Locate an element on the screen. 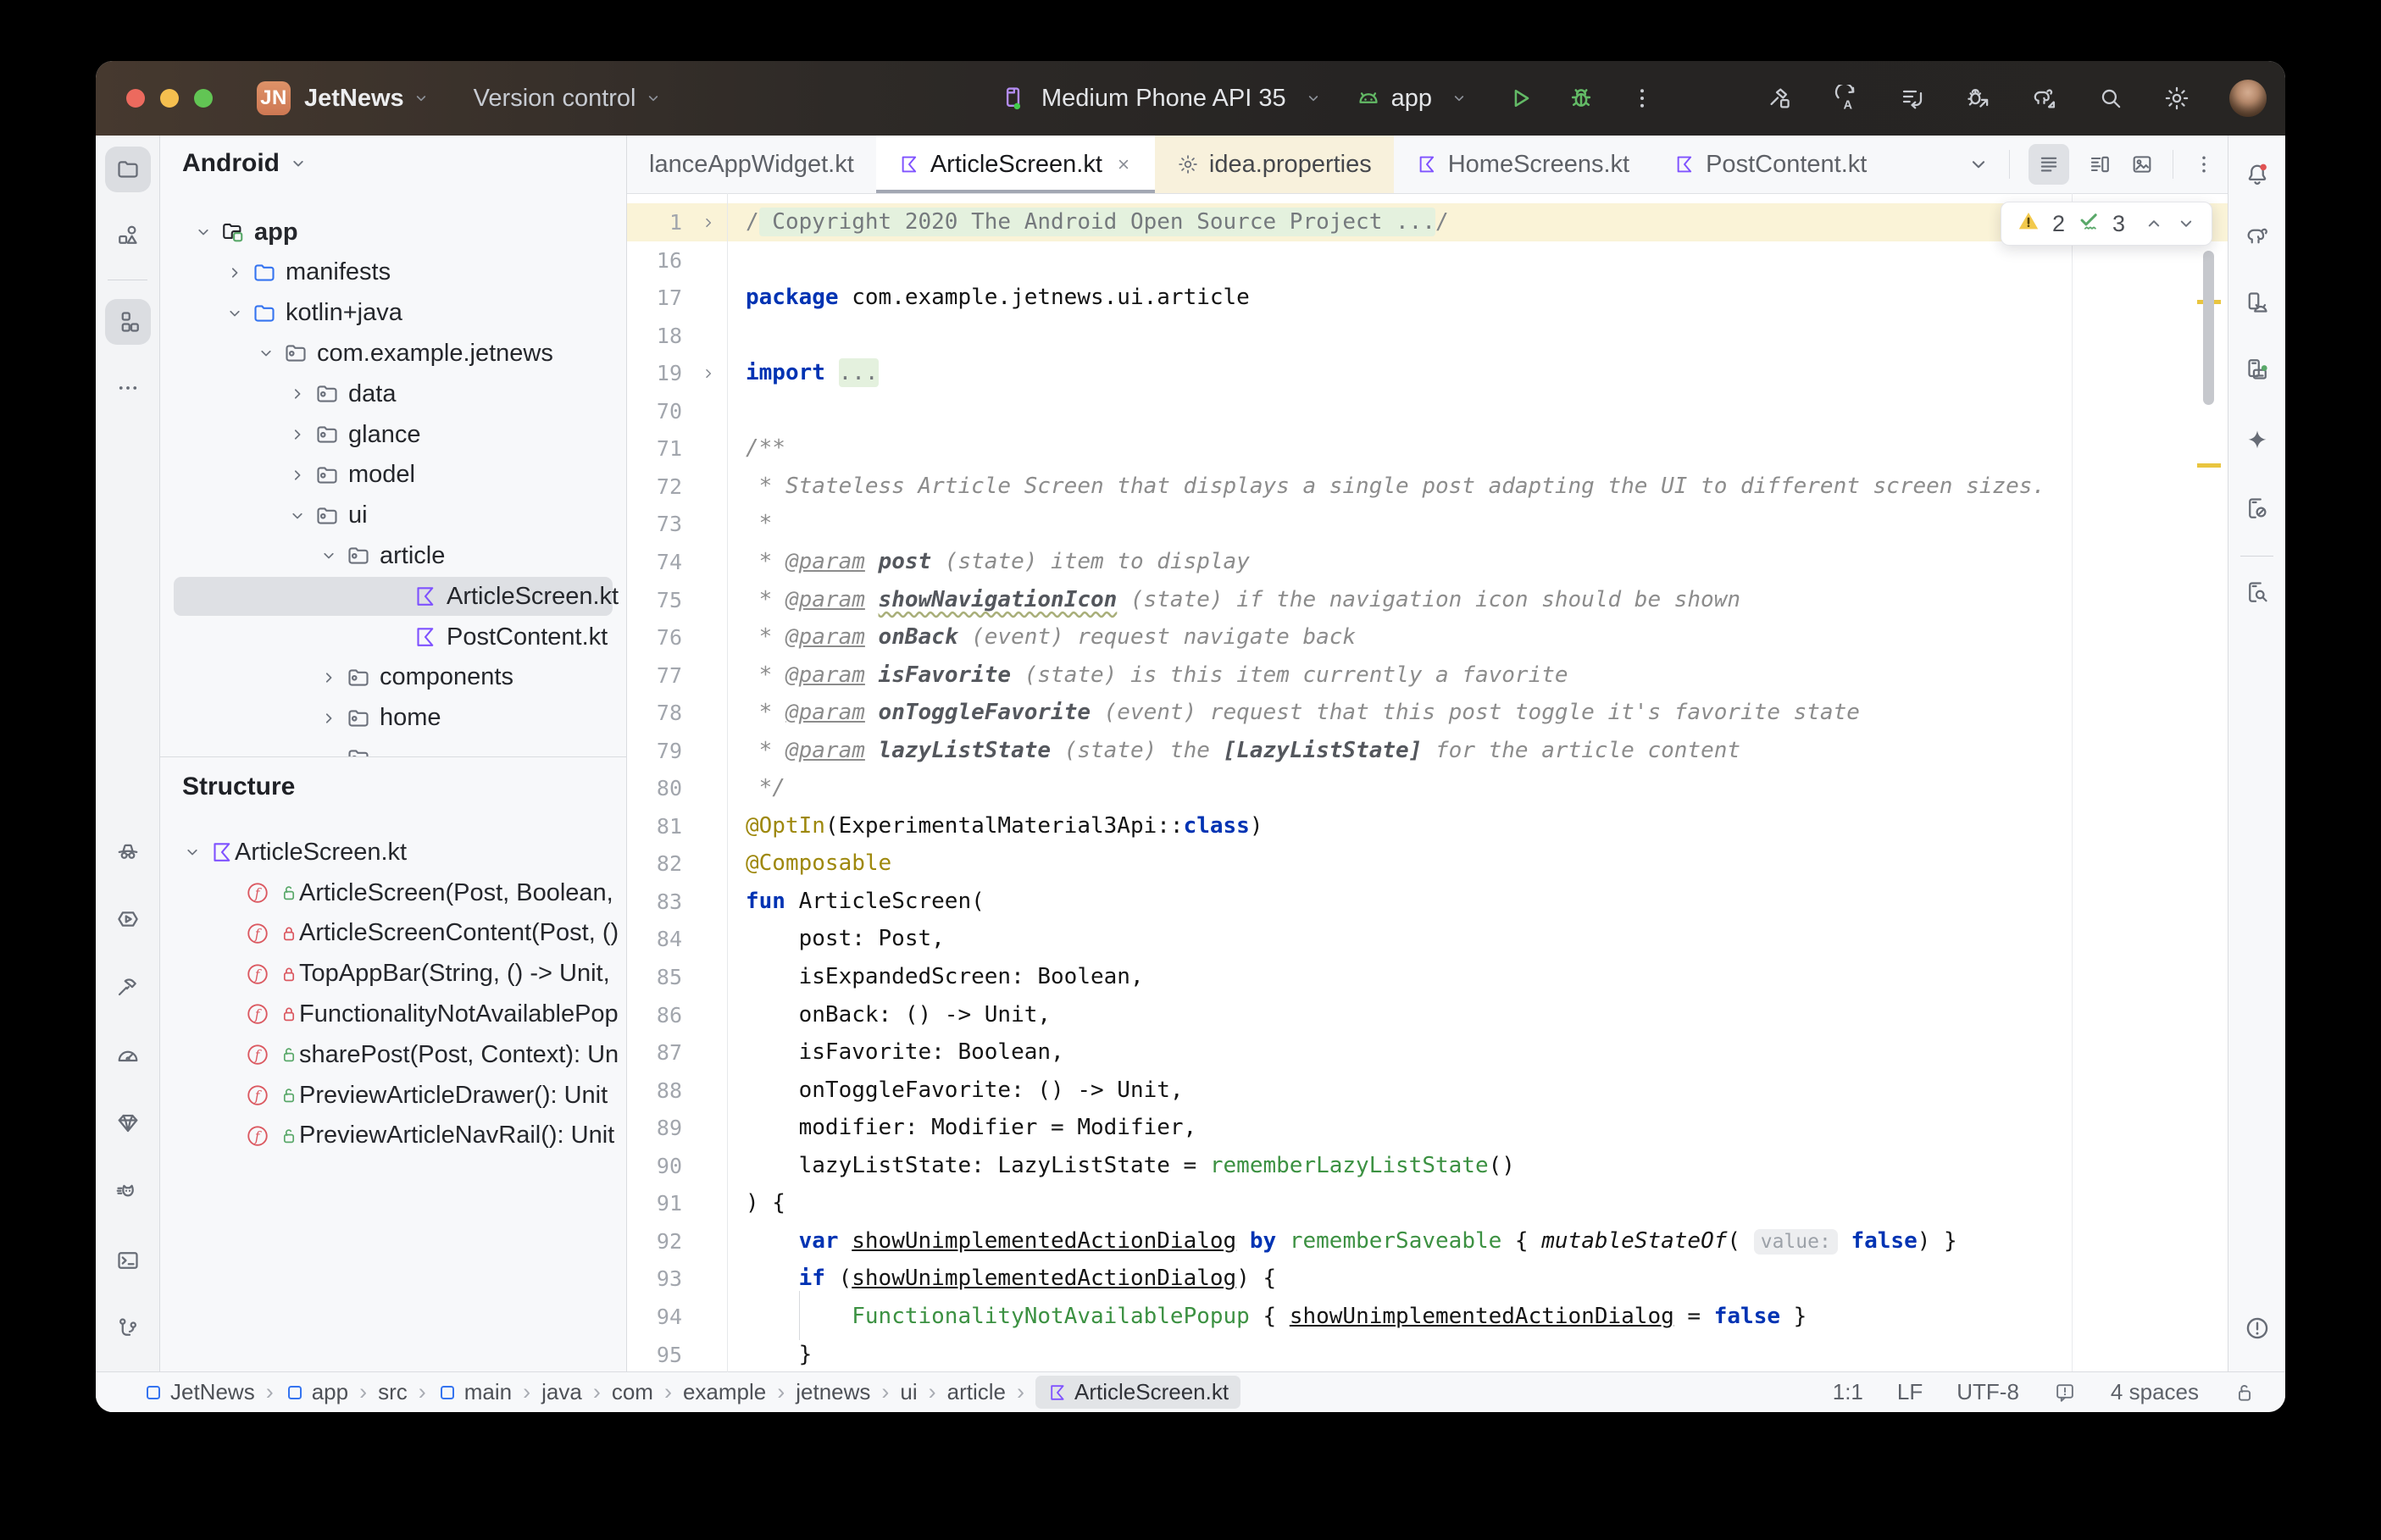  line-number: 75 is located at coordinates (654, 600).